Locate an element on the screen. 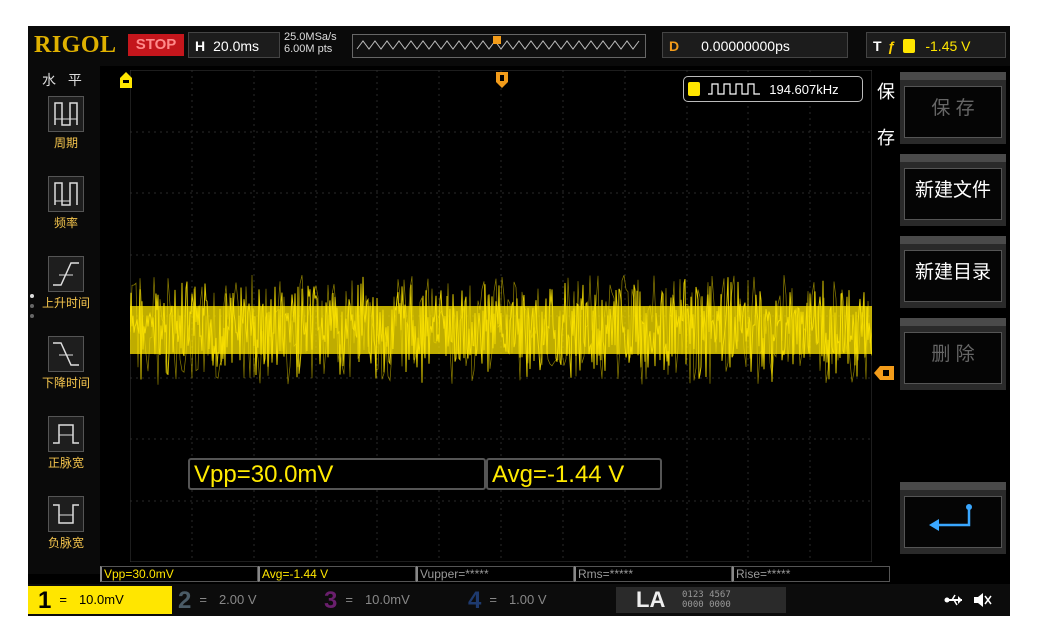  logic-analyzer-tab: LA 0123 4567 0000 0000 is located at coordinates (701, 600).